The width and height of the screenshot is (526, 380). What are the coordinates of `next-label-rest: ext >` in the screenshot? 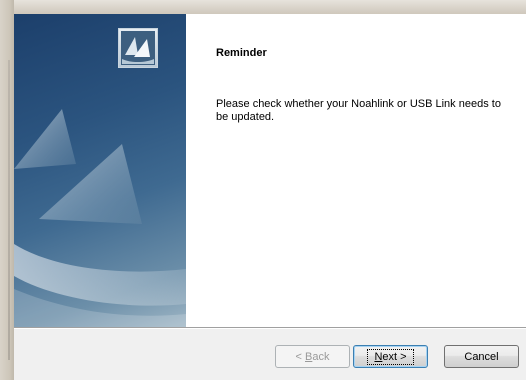 It's located at (394, 356).